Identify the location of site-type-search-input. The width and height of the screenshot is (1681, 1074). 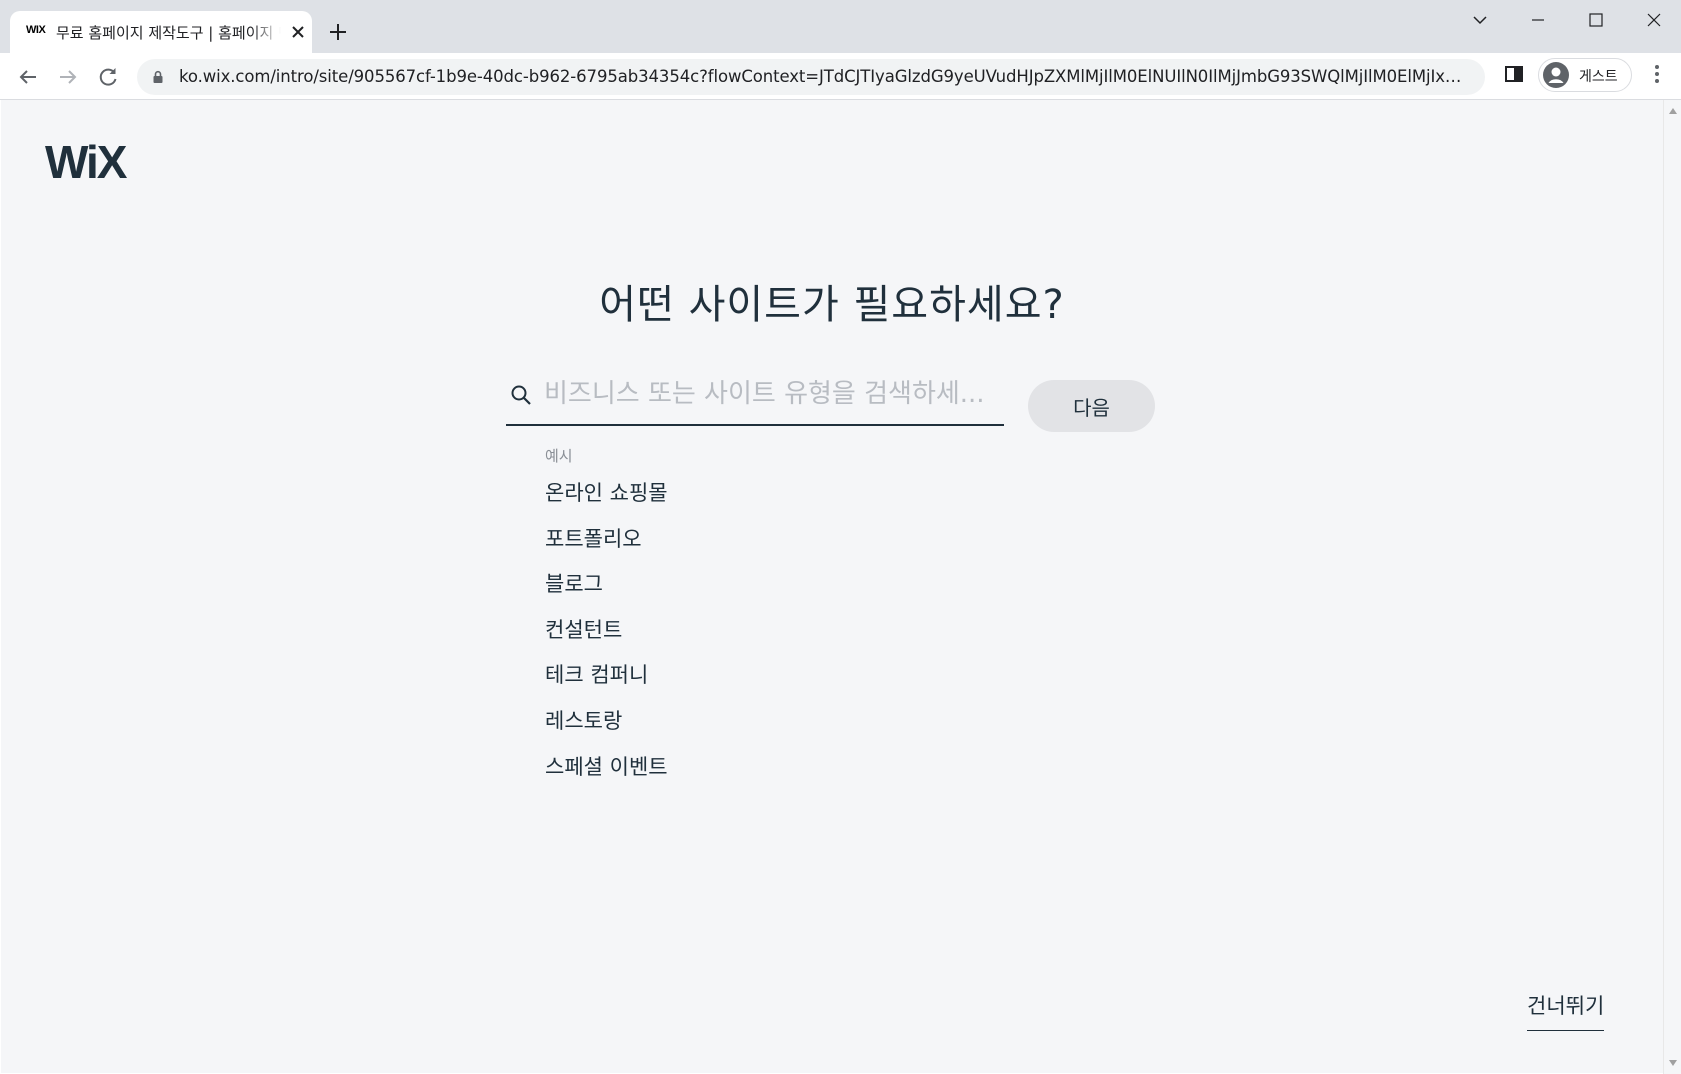
(769, 394).